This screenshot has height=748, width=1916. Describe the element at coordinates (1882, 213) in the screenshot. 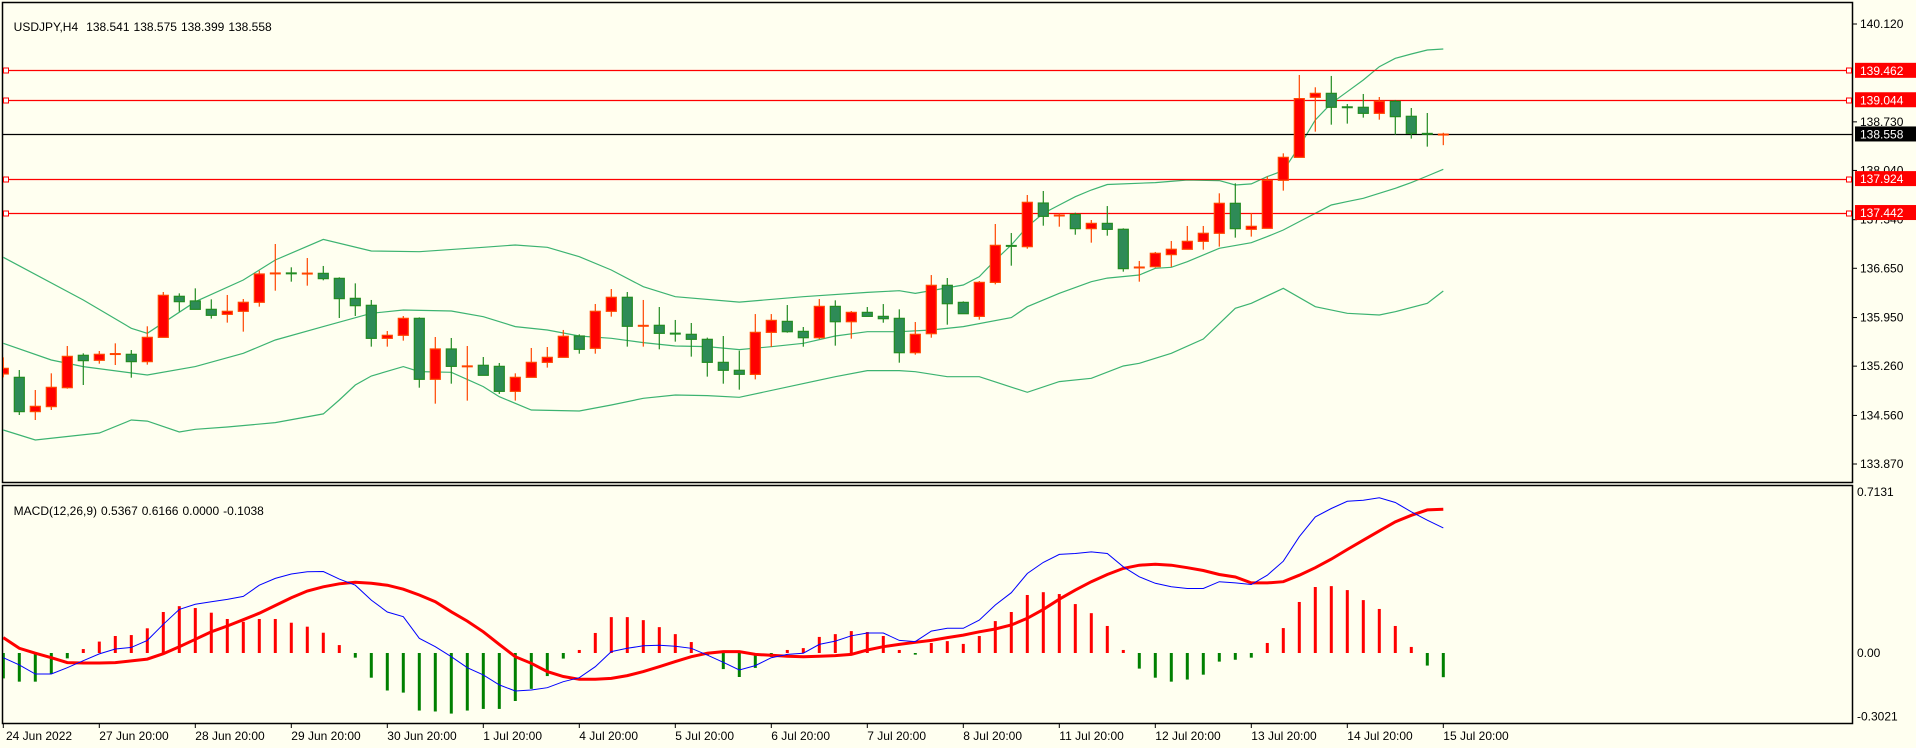

I see `level-price-label: 137.442` at that location.